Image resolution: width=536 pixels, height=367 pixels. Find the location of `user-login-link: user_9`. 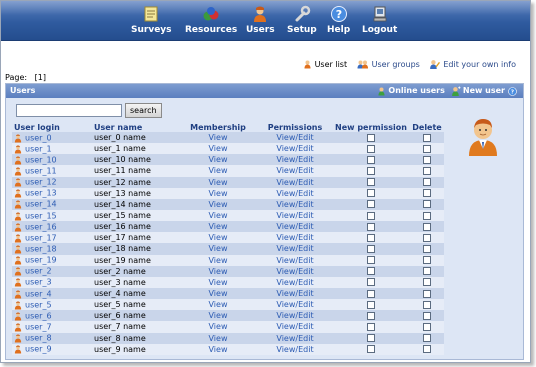

user-login-link: user_9 is located at coordinates (38, 349).